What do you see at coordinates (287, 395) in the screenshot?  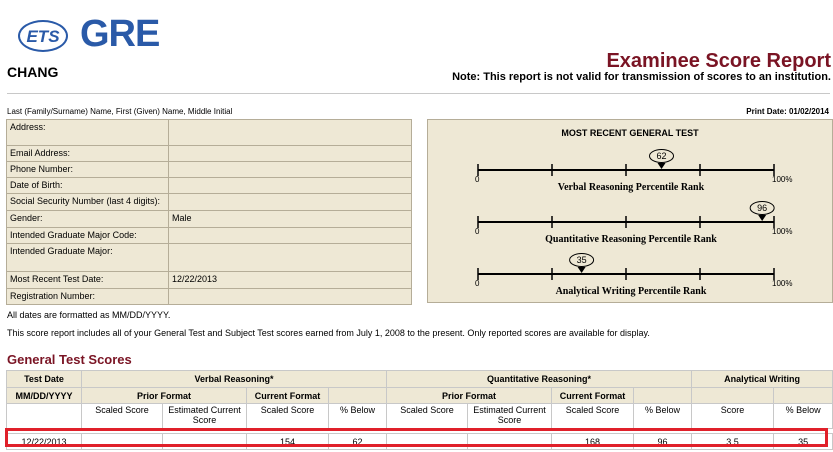 I see `verbal-current-format-header: Current Format` at bounding box center [287, 395].